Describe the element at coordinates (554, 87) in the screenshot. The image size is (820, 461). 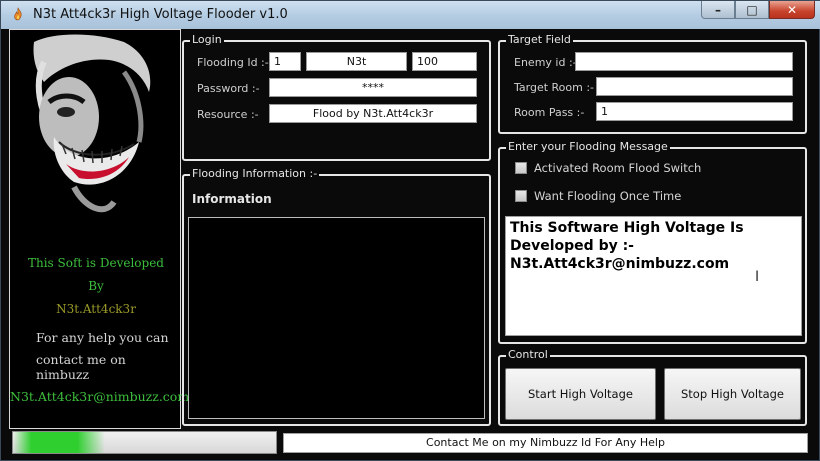
I see `target-room-label: Target Room :-` at that location.